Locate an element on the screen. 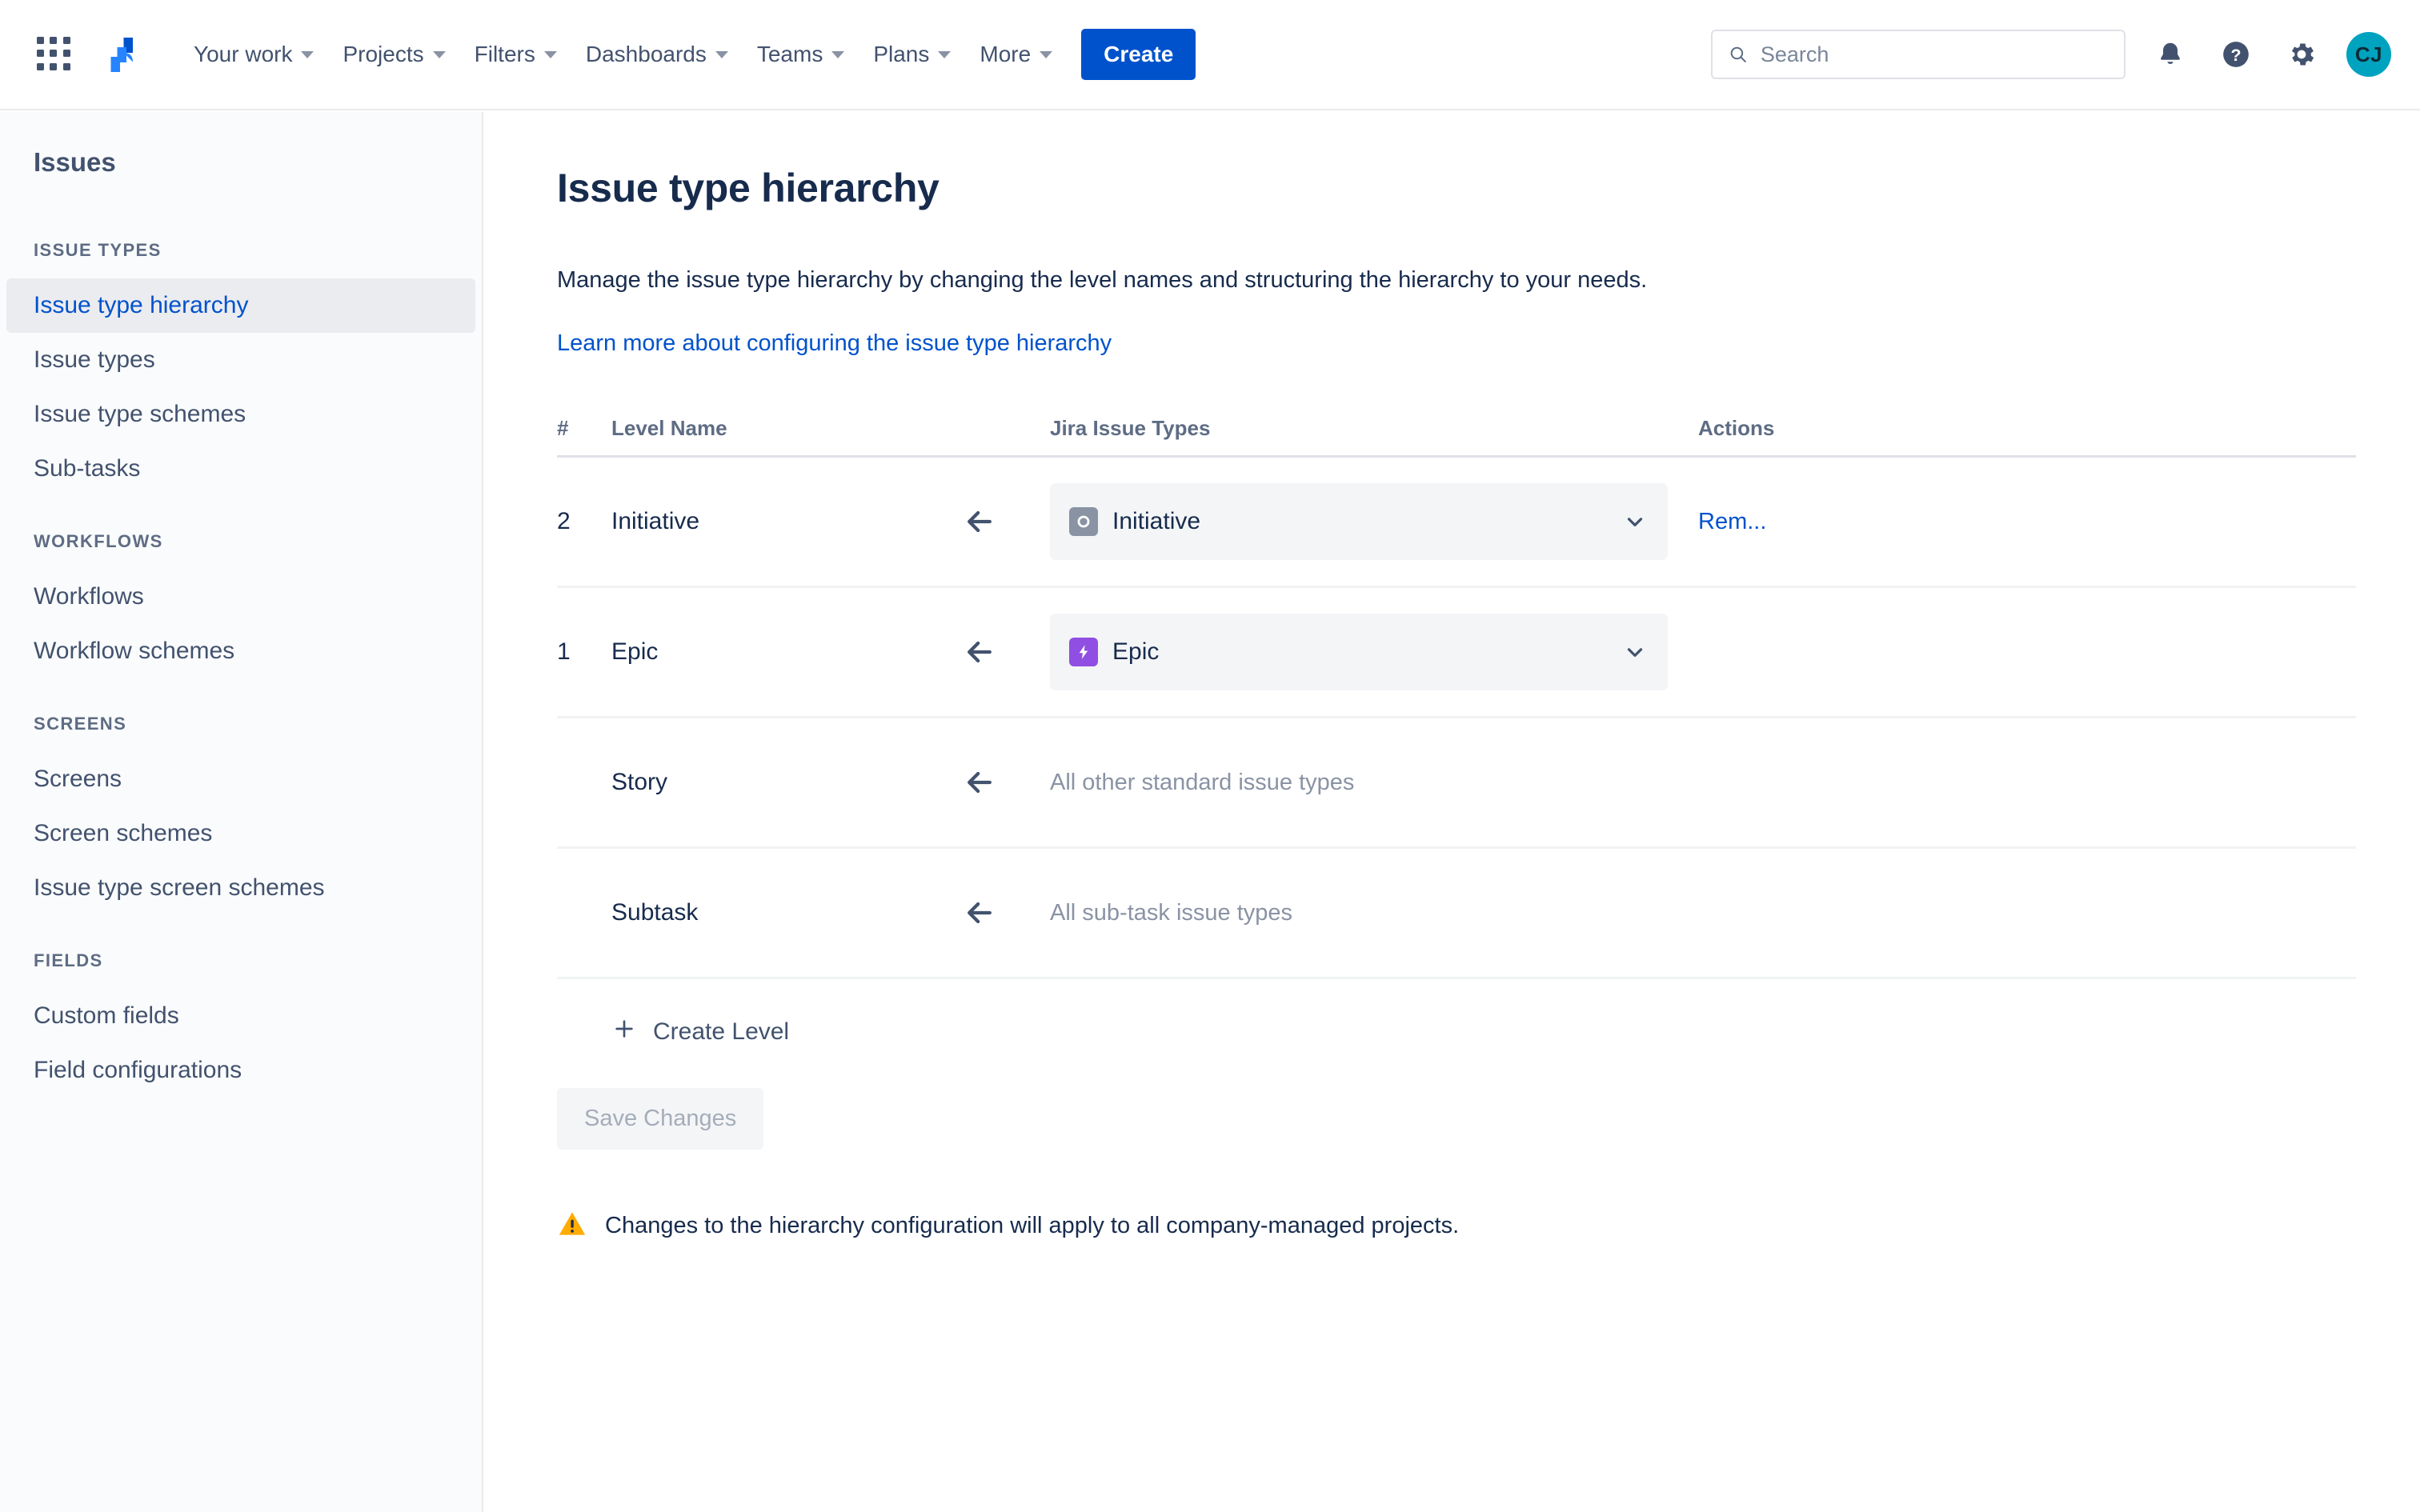 The height and width of the screenshot is (1512, 2420). save-changes-button: Save Changes is located at coordinates (660, 1119).